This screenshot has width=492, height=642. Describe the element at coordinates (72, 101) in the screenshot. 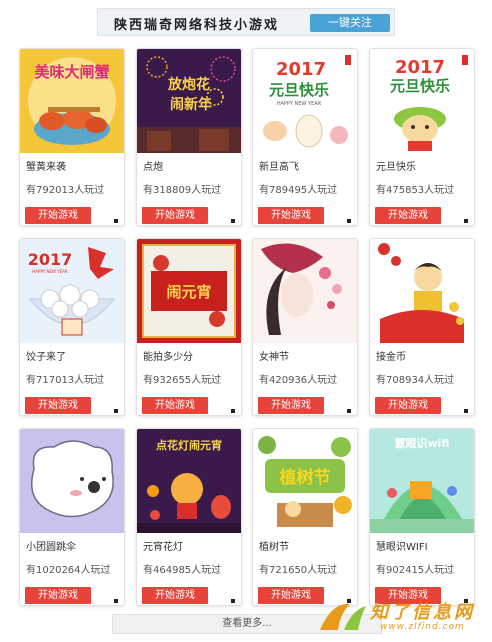

I see `game-thumbnail-crab: 美味大闸蟹` at that location.